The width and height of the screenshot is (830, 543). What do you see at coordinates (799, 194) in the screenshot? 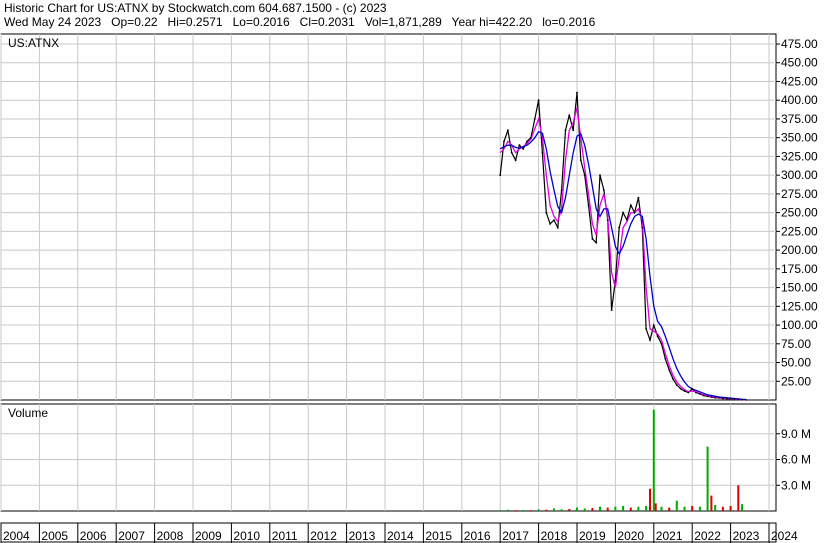
I see `price-tick-label: 275.00` at bounding box center [799, 194].